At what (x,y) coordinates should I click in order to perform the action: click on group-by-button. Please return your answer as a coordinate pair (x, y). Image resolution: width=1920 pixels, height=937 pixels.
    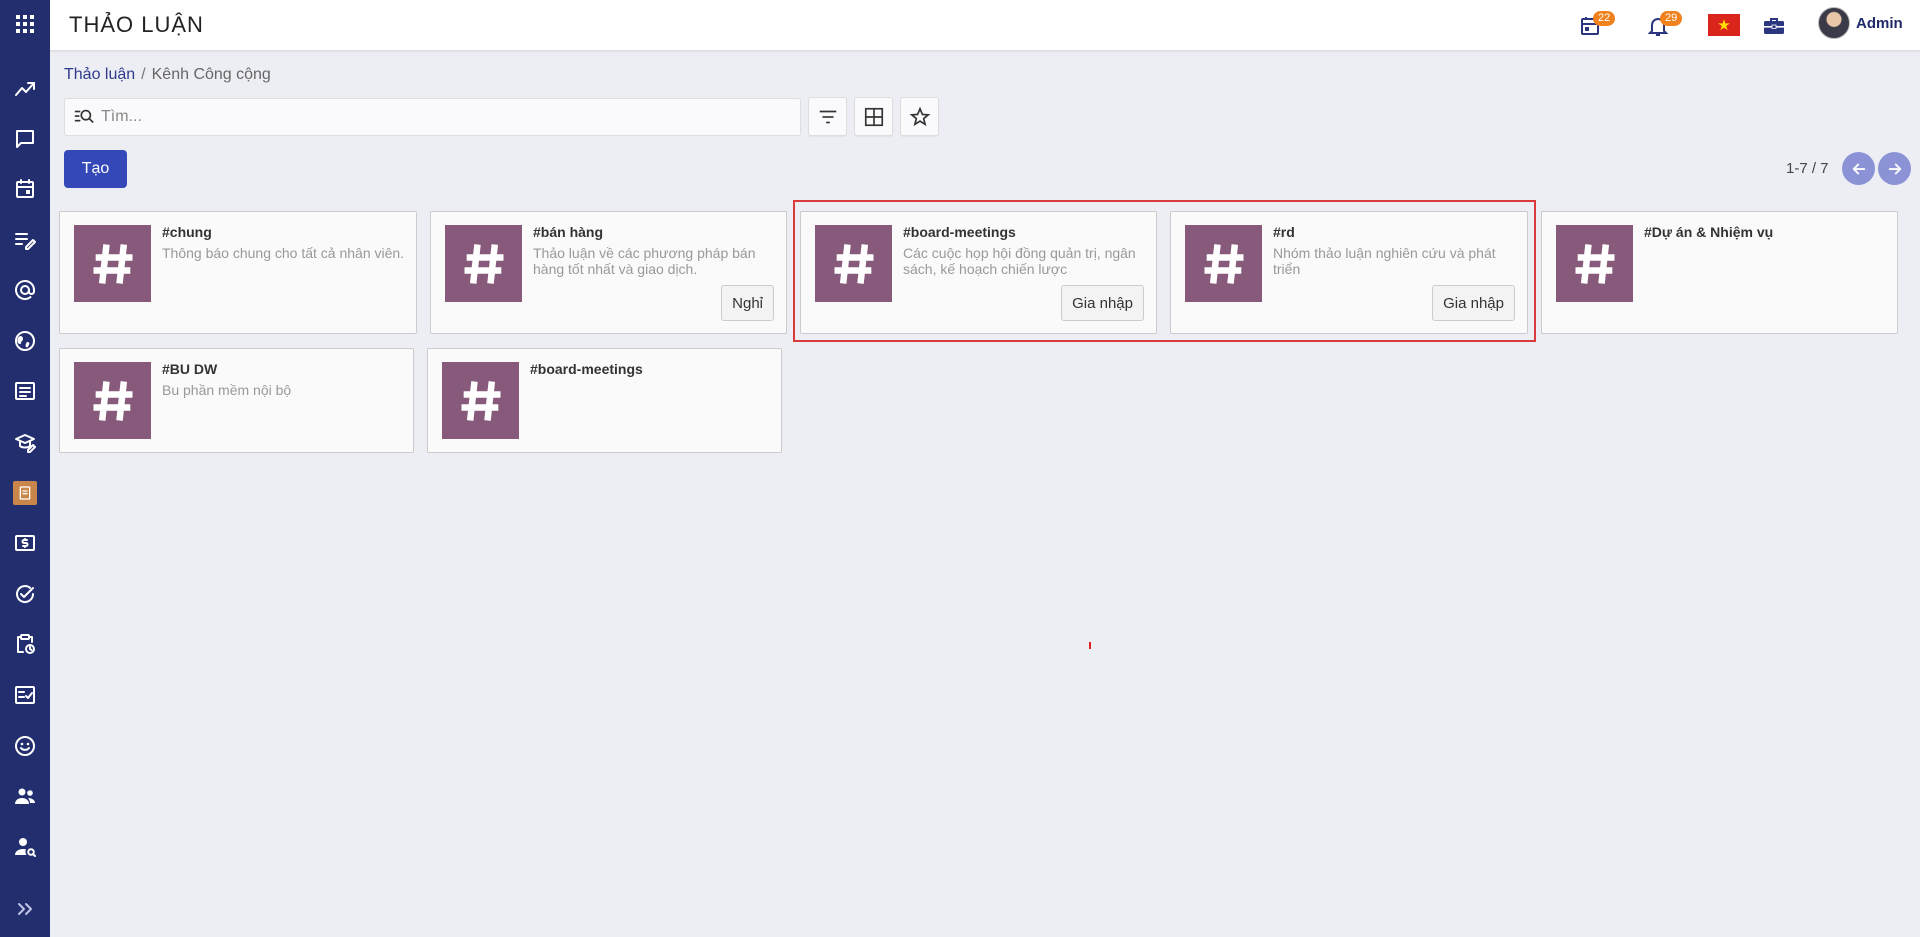
    Looking at the image, I should click on (873, 116).